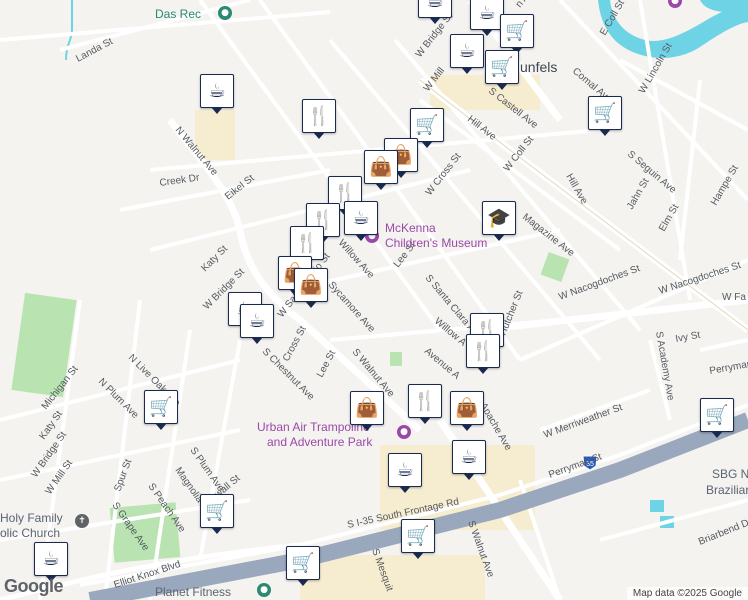  What do you see at coordinates (225, 13) in the screenshot?
I see `das-rec-pin-icon: ●` at bounding box center [225, 13].